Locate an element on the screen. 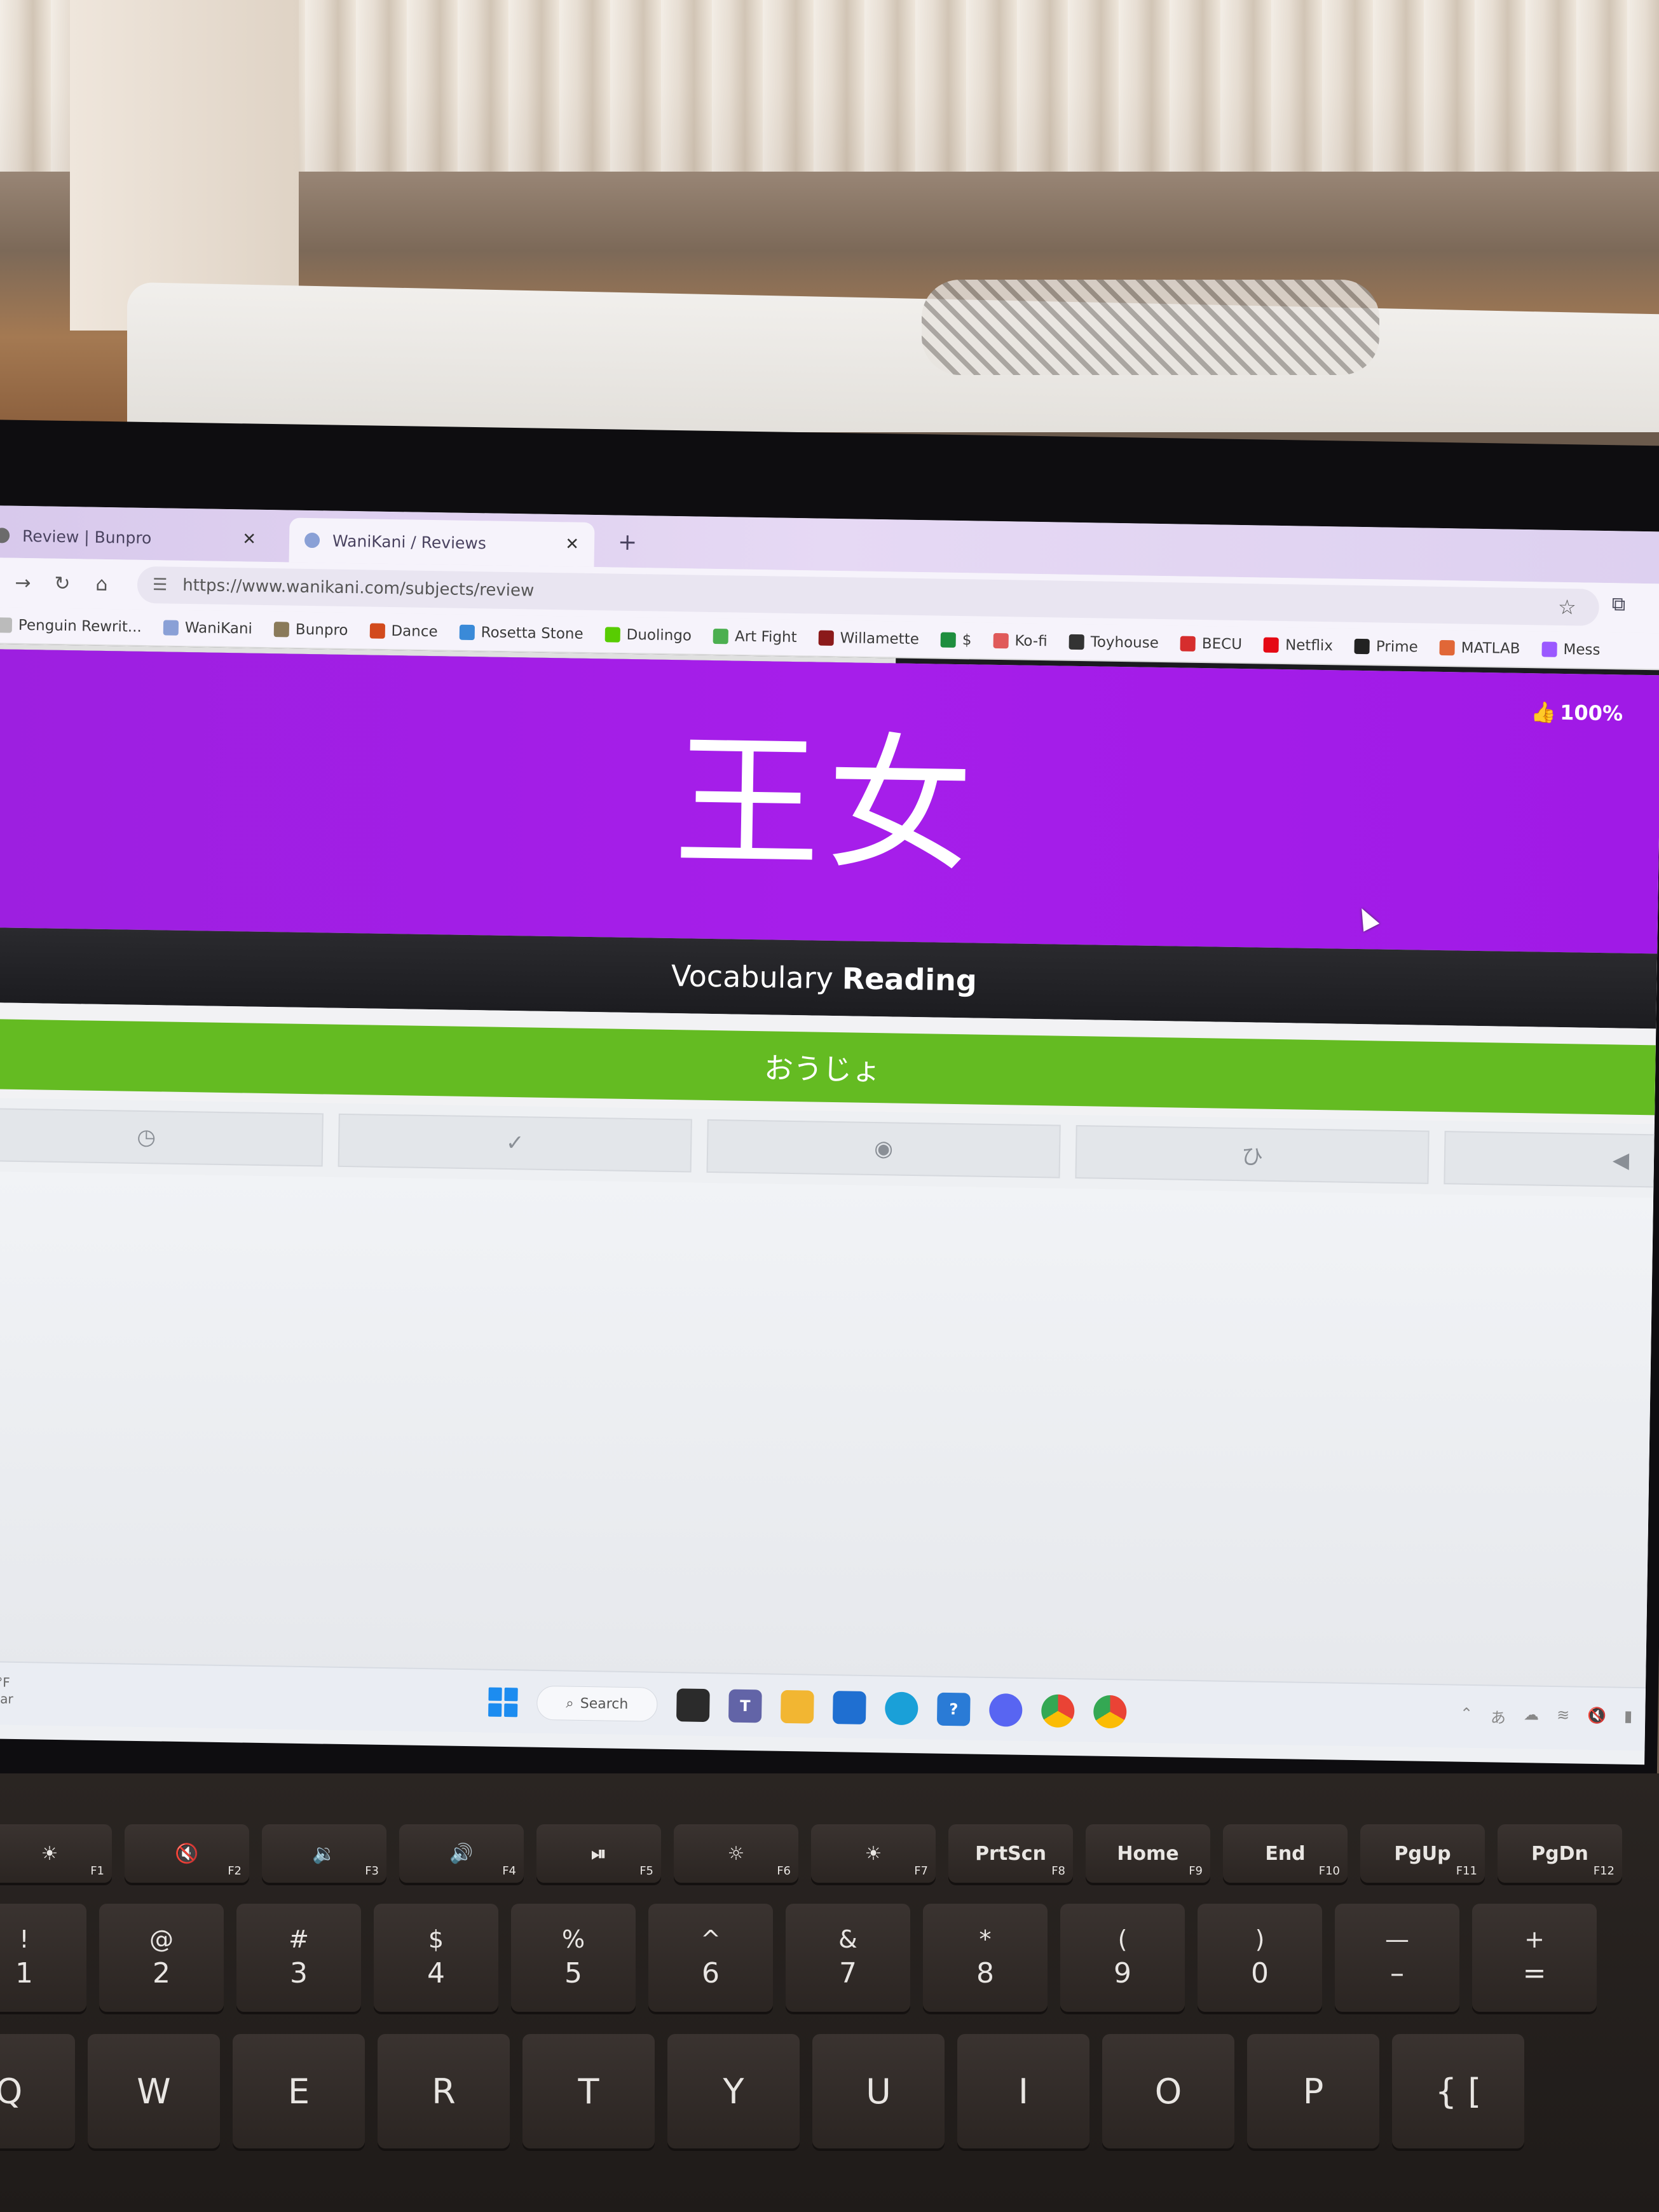 Image resolution: width=1659 pixels, height=2212 pixels. number-key: + = is located at coordinates (1535, 1958).